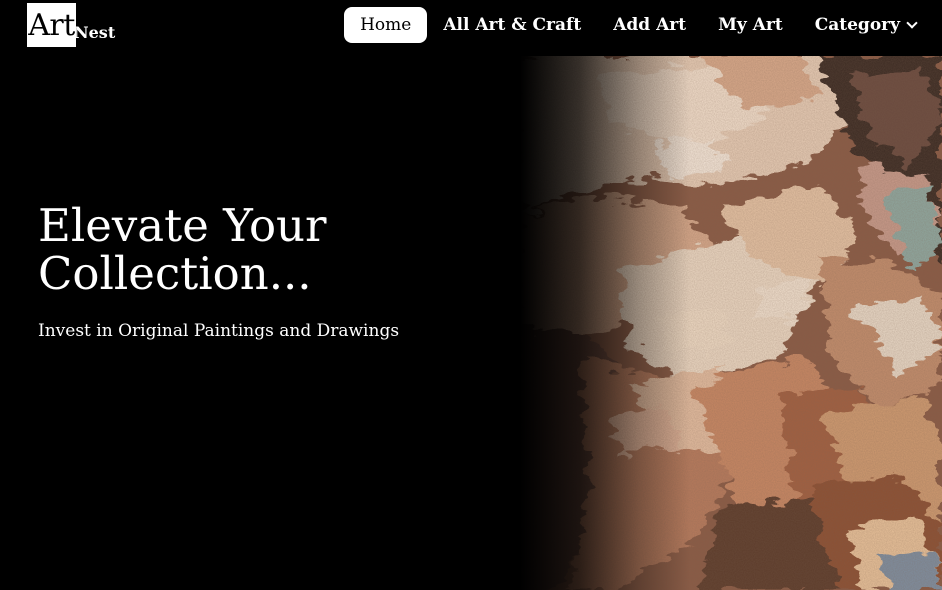 Image resolution: width=942 pixels, height=590 pixels. Describe the element at coordinates (649, 25) in the screenshot. I see `nav-add-art: Add Art` at that location.